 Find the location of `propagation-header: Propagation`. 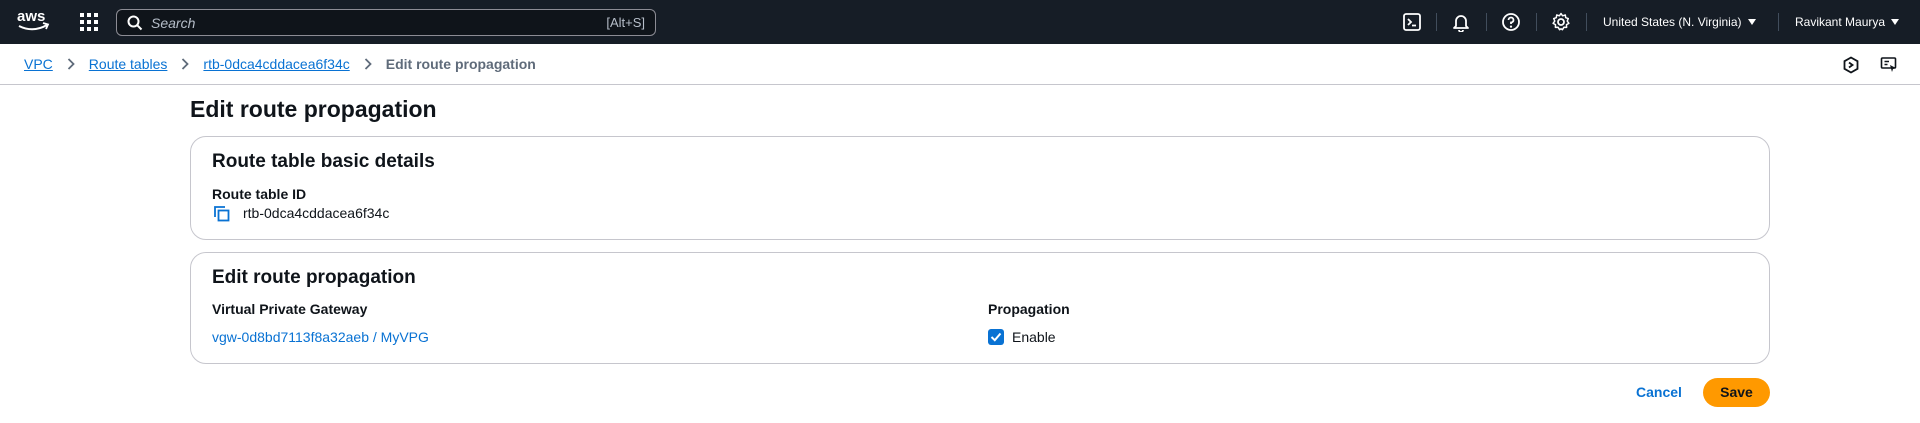

propagation-header: Propagation is located at coordinates (1029, 309).